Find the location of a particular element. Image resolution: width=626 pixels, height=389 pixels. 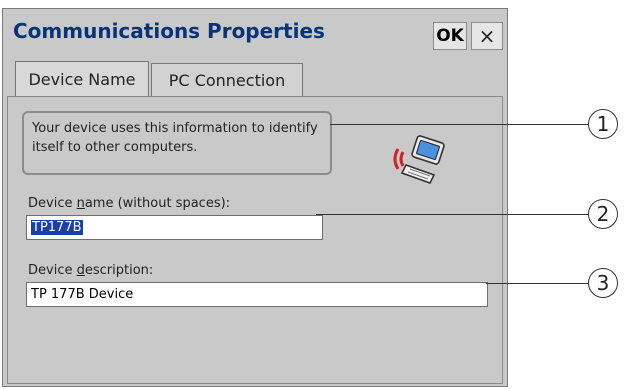

tab-device-name: Device Name is located at coordinates (82, 79).